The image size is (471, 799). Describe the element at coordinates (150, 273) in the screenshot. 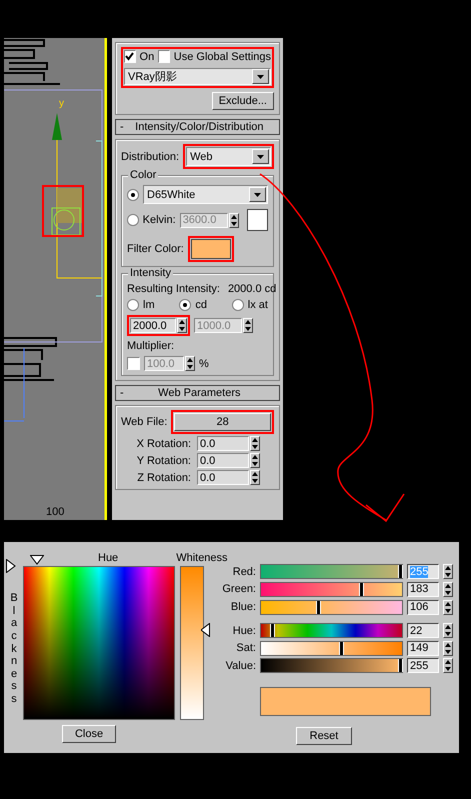

I see `group-title: Intensity` at that location.